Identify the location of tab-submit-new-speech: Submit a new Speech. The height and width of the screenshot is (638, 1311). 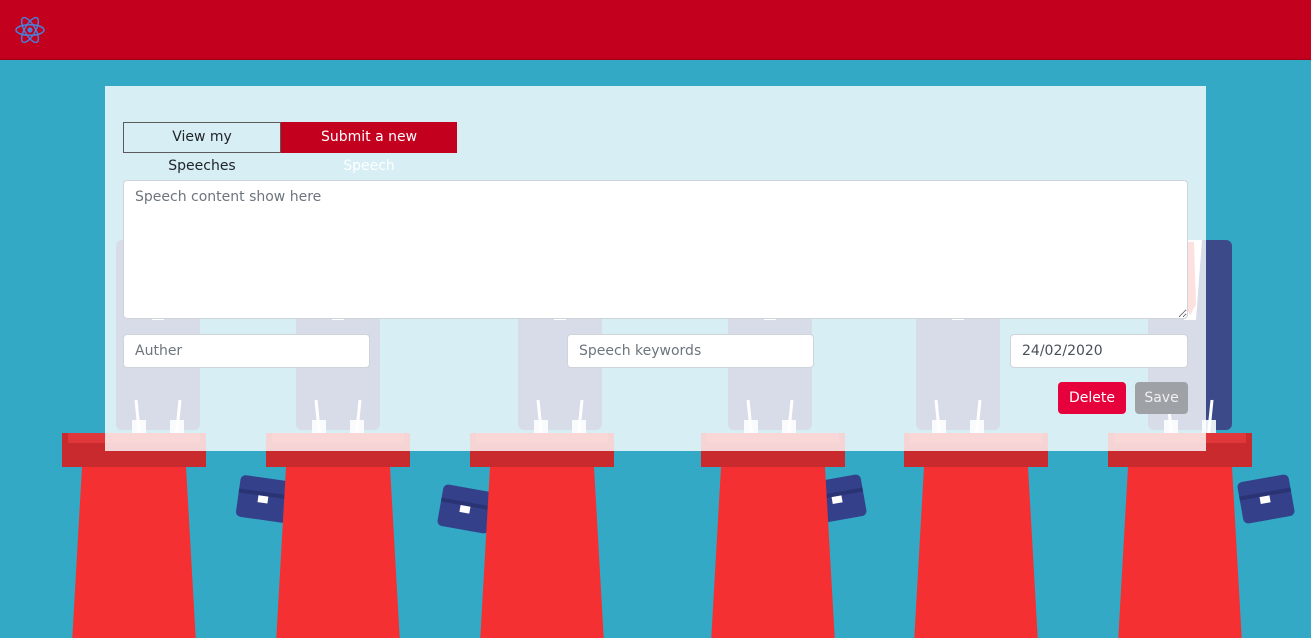
(369, 148).